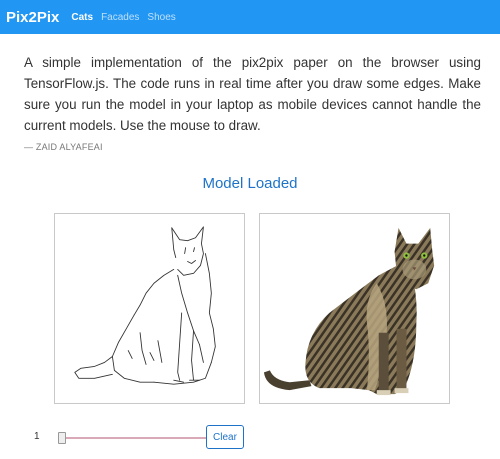 This screenshot has height=459, width=500. I want to click on slider-thumb, so click(62, 438).